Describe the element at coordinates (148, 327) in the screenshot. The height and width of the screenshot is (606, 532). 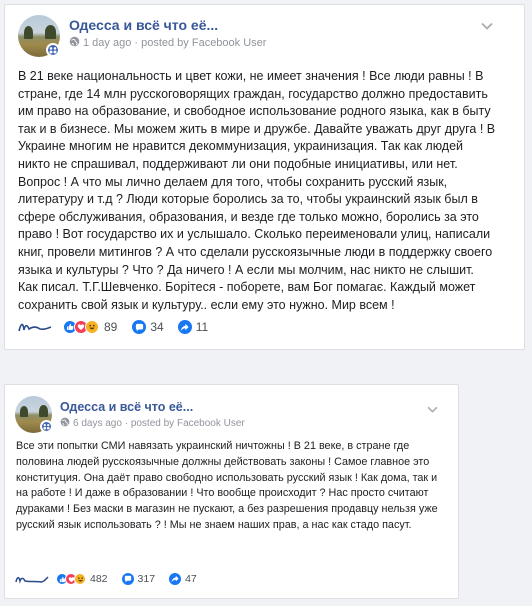
I see `comments-stat: 34` at that location.